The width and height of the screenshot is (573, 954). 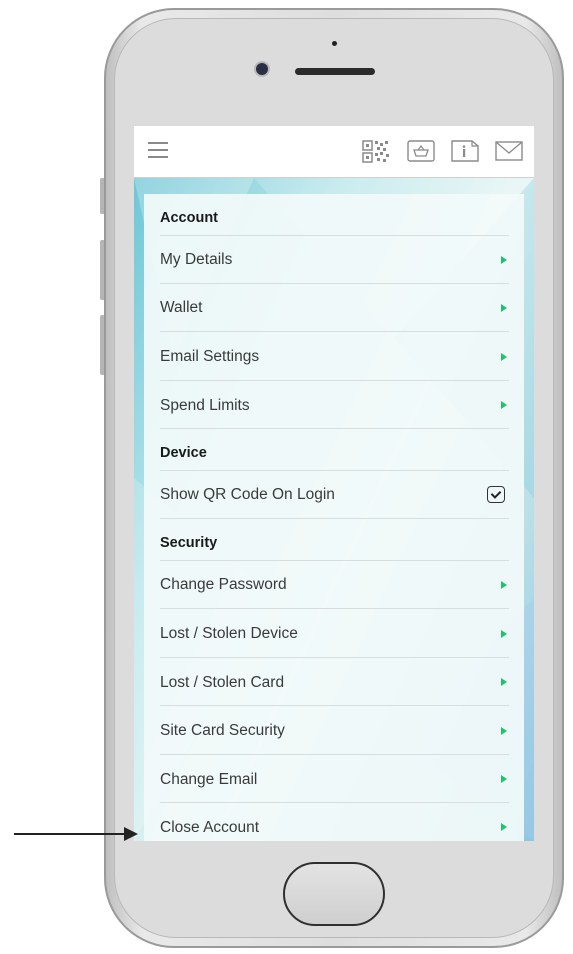 What do you see at coordinates (377, 151) in the screenshot?
I see `qr-code-icon` at bounding box center [377, 151].